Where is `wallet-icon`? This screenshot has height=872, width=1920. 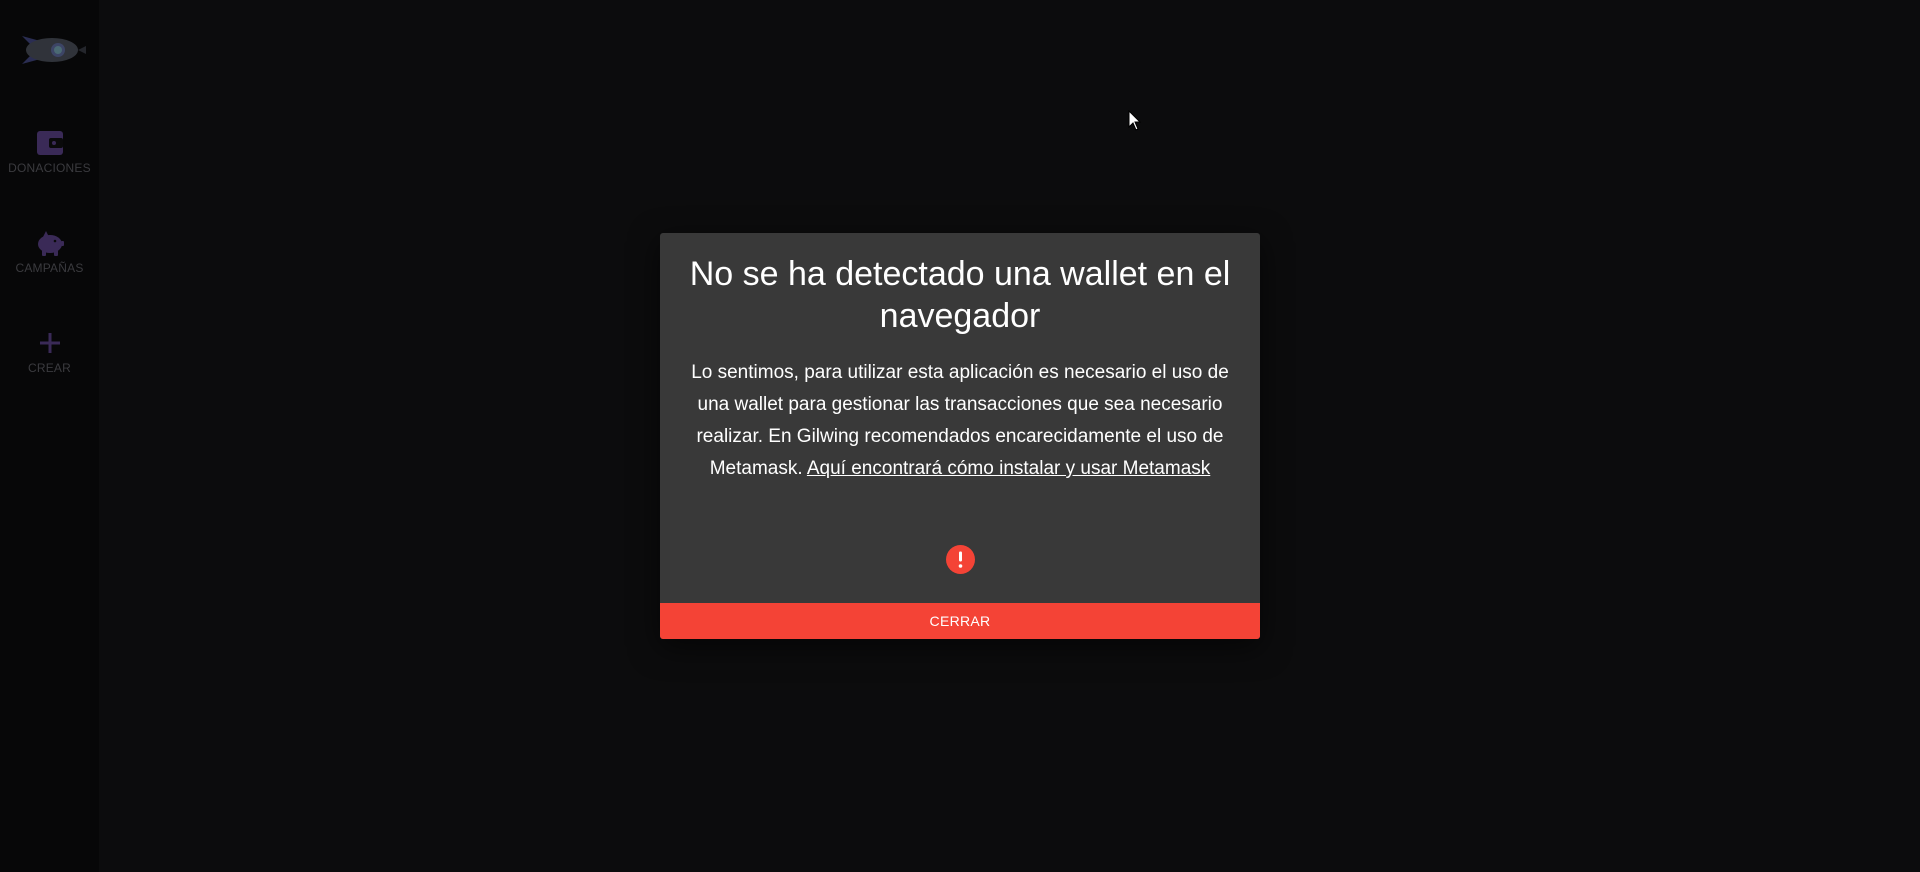
wallet-icon is located at coordinates (49, 143).